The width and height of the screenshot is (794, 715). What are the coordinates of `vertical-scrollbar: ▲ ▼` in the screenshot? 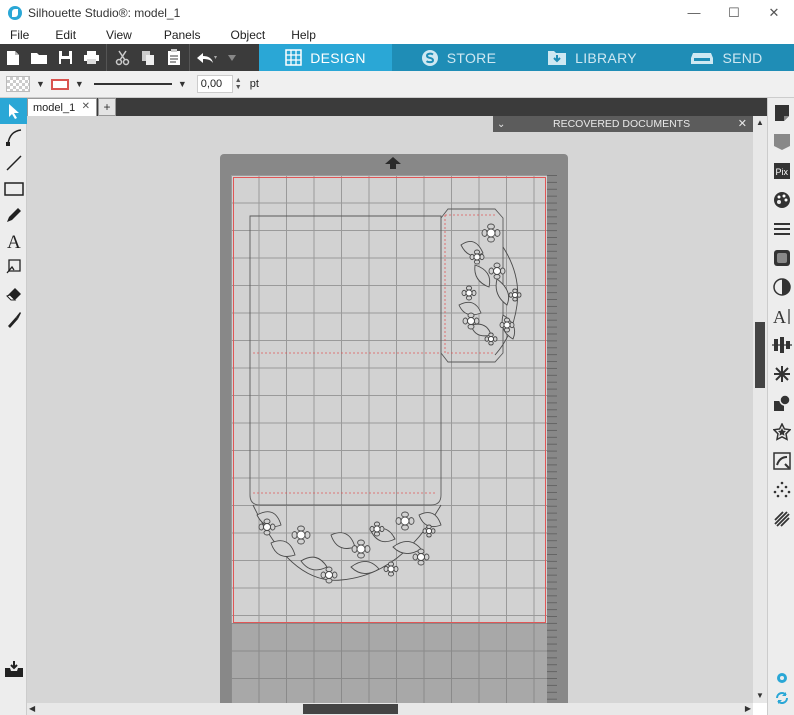 It's located at (760, 409).